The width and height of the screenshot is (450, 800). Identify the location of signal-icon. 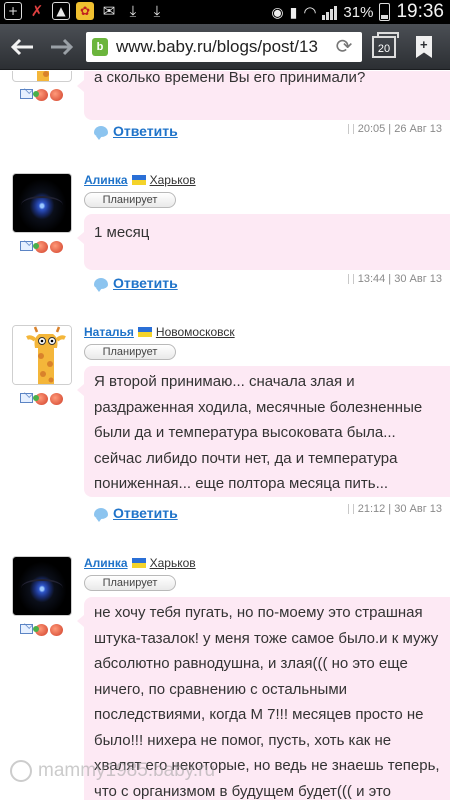
(330, 12).